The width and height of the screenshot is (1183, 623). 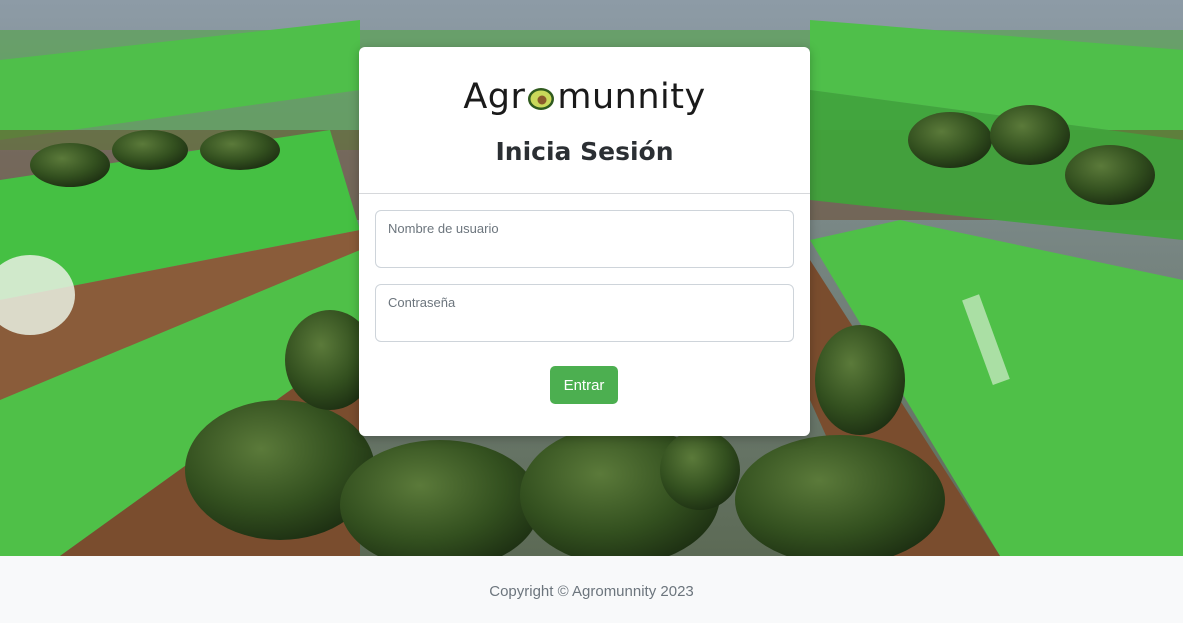 I want to click on brand-logo: Agr munnity, so click(x=584, y=97).